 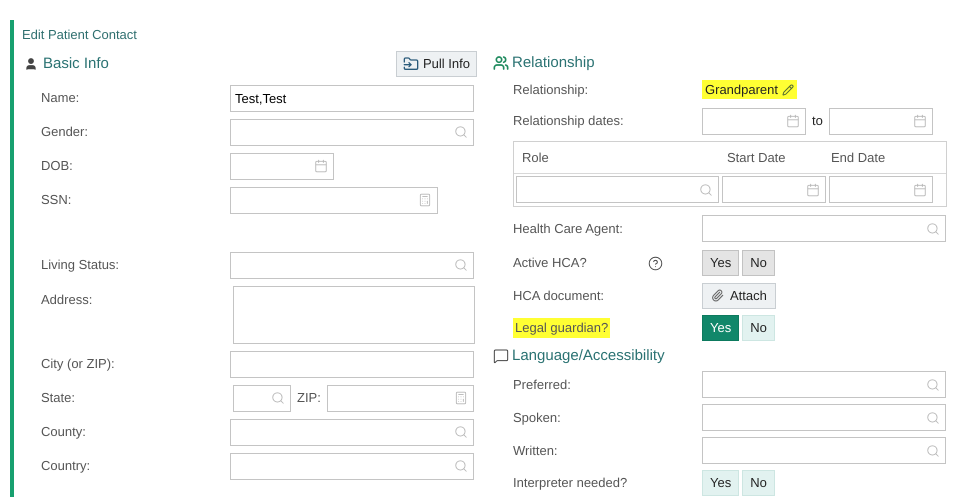 What do you see at coordinates (65, 465) in the screenshot?
I see `field-label: Country:` at bounding box center [65, 465].